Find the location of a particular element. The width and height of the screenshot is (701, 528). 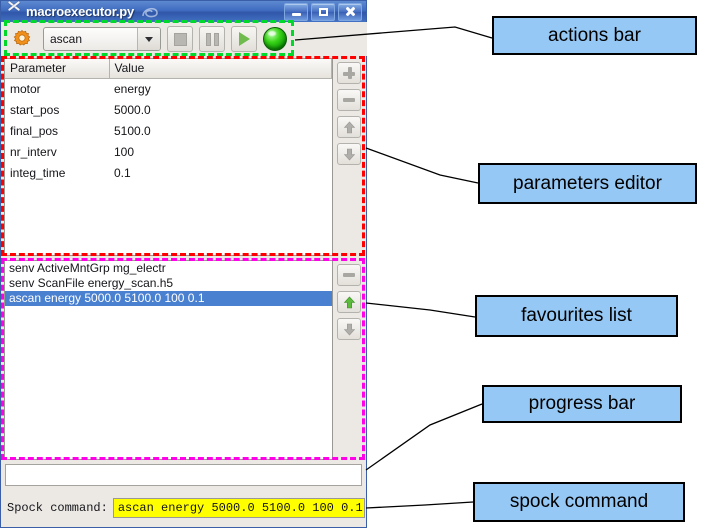

table-header-row: Parameter Value is located at coordinates (168, 69).